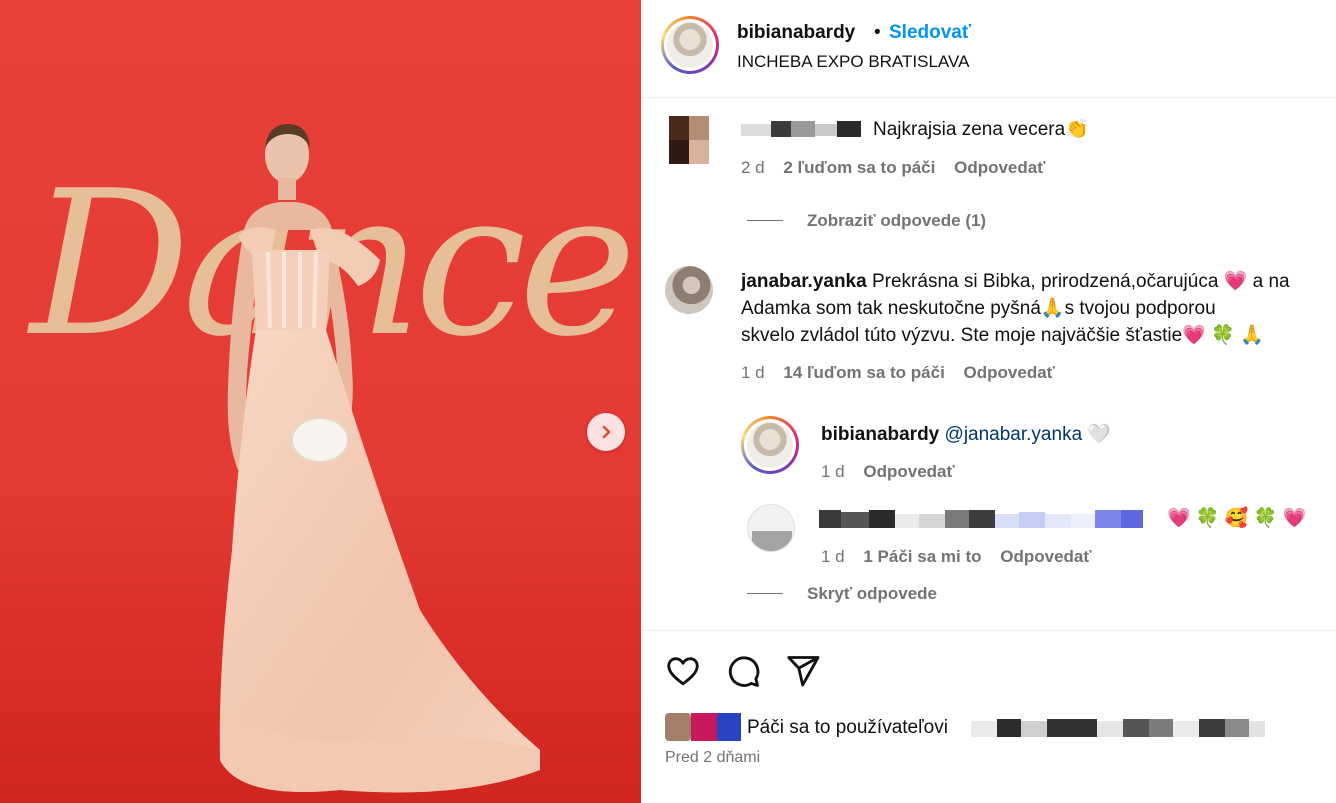 The width and height of the screenshot is (1336, 803). What do you see at coordinates (853, 62) in the screenshot?
I see `post-location: INCHEBA EXPO BRATISLAVA` at bounding box center [853, 62].